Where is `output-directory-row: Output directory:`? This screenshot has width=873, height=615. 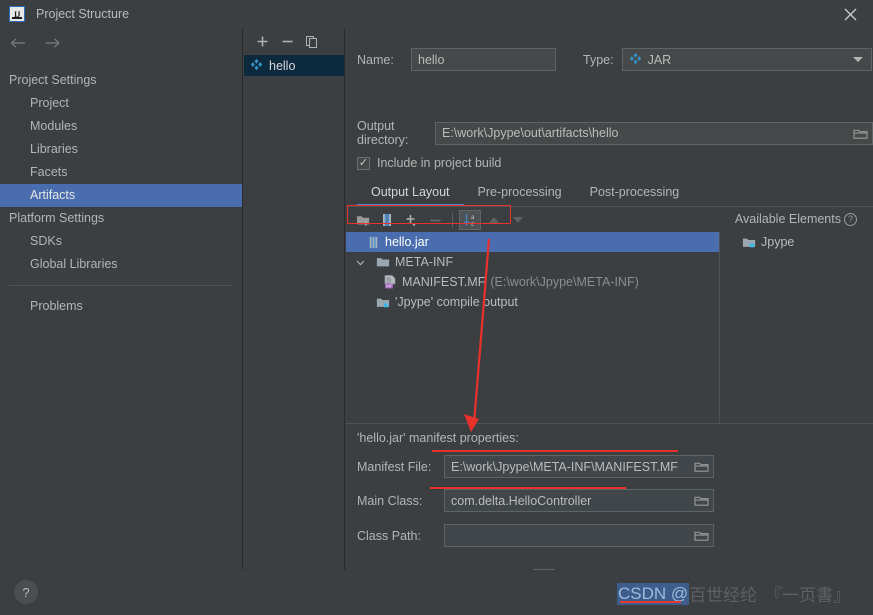
output-directory-row: Output directory: is located at coordinates (615, 133).